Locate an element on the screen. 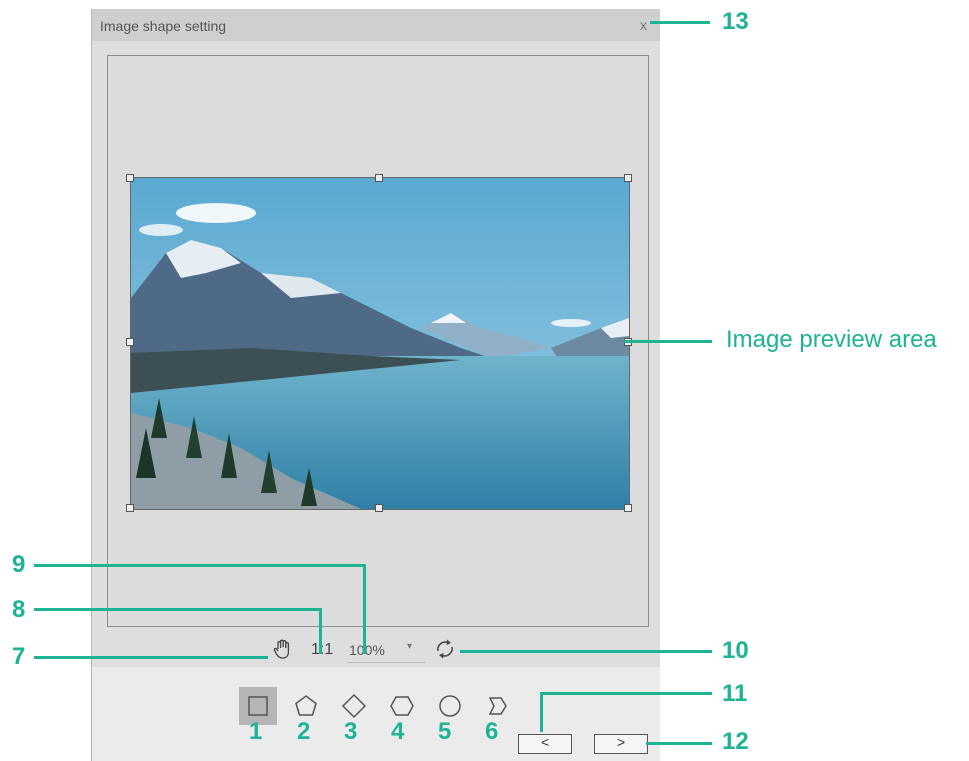  callout-1: 1 is located at coordinates (256, 731).